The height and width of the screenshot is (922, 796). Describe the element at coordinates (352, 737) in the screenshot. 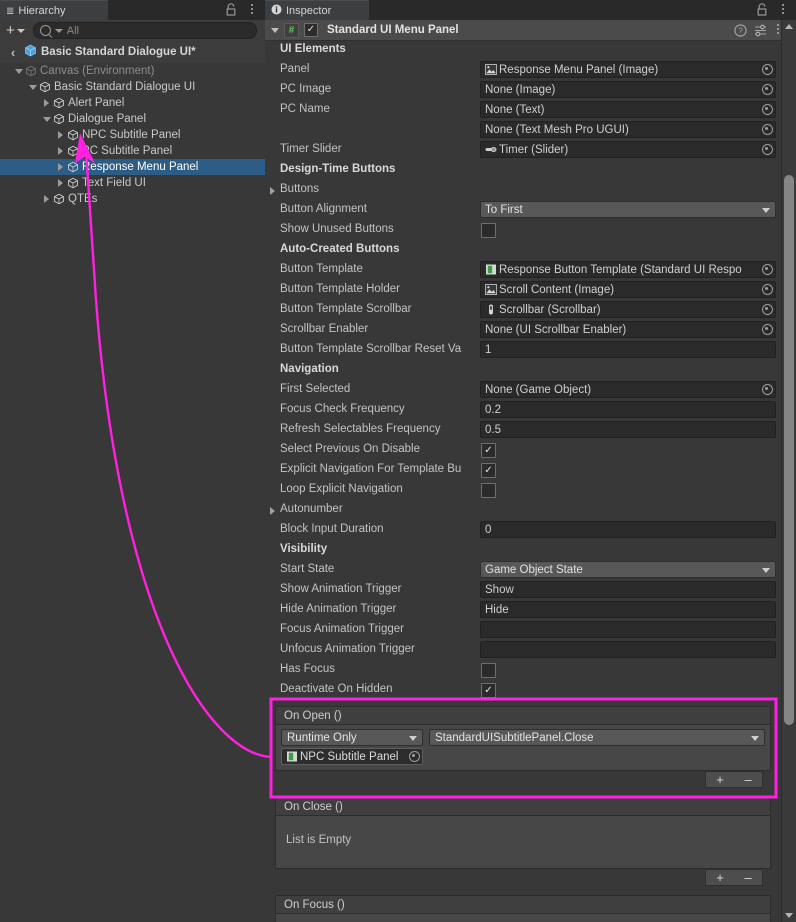

I see `event-mode-dropdown: Runtime Only` at that location.